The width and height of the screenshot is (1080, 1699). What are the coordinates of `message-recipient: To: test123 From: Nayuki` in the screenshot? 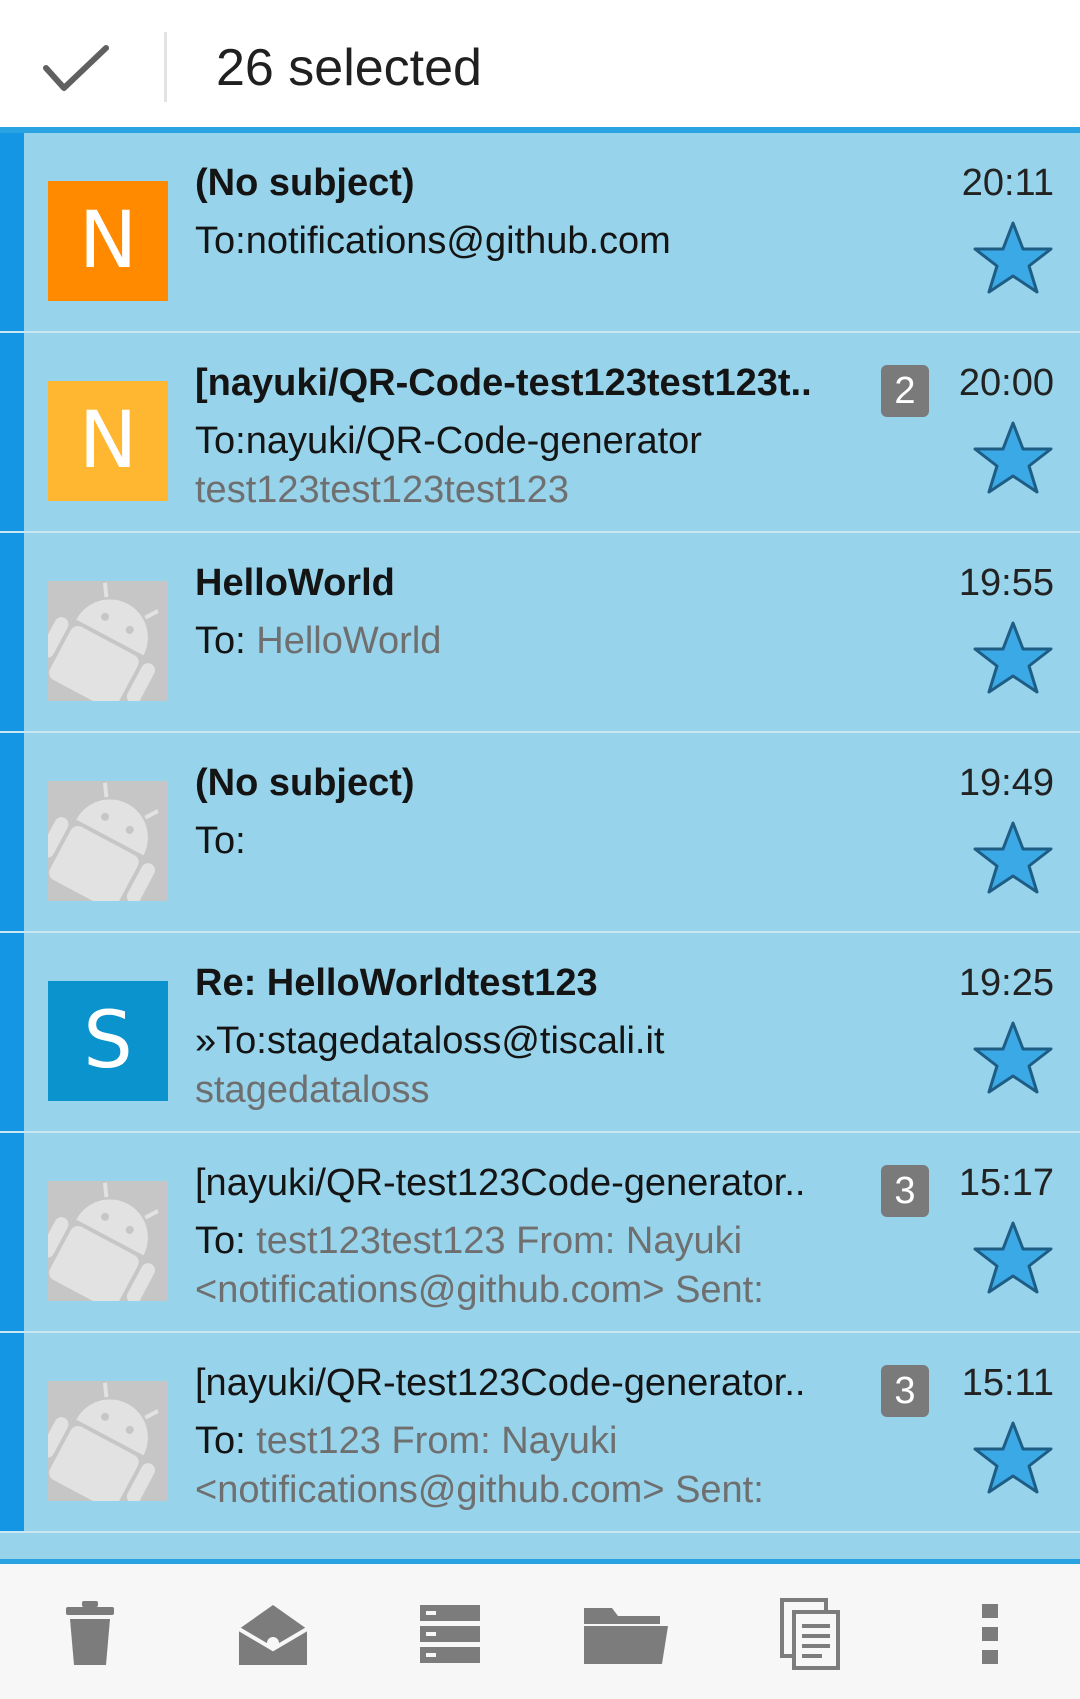 It's located at (575, 1441).